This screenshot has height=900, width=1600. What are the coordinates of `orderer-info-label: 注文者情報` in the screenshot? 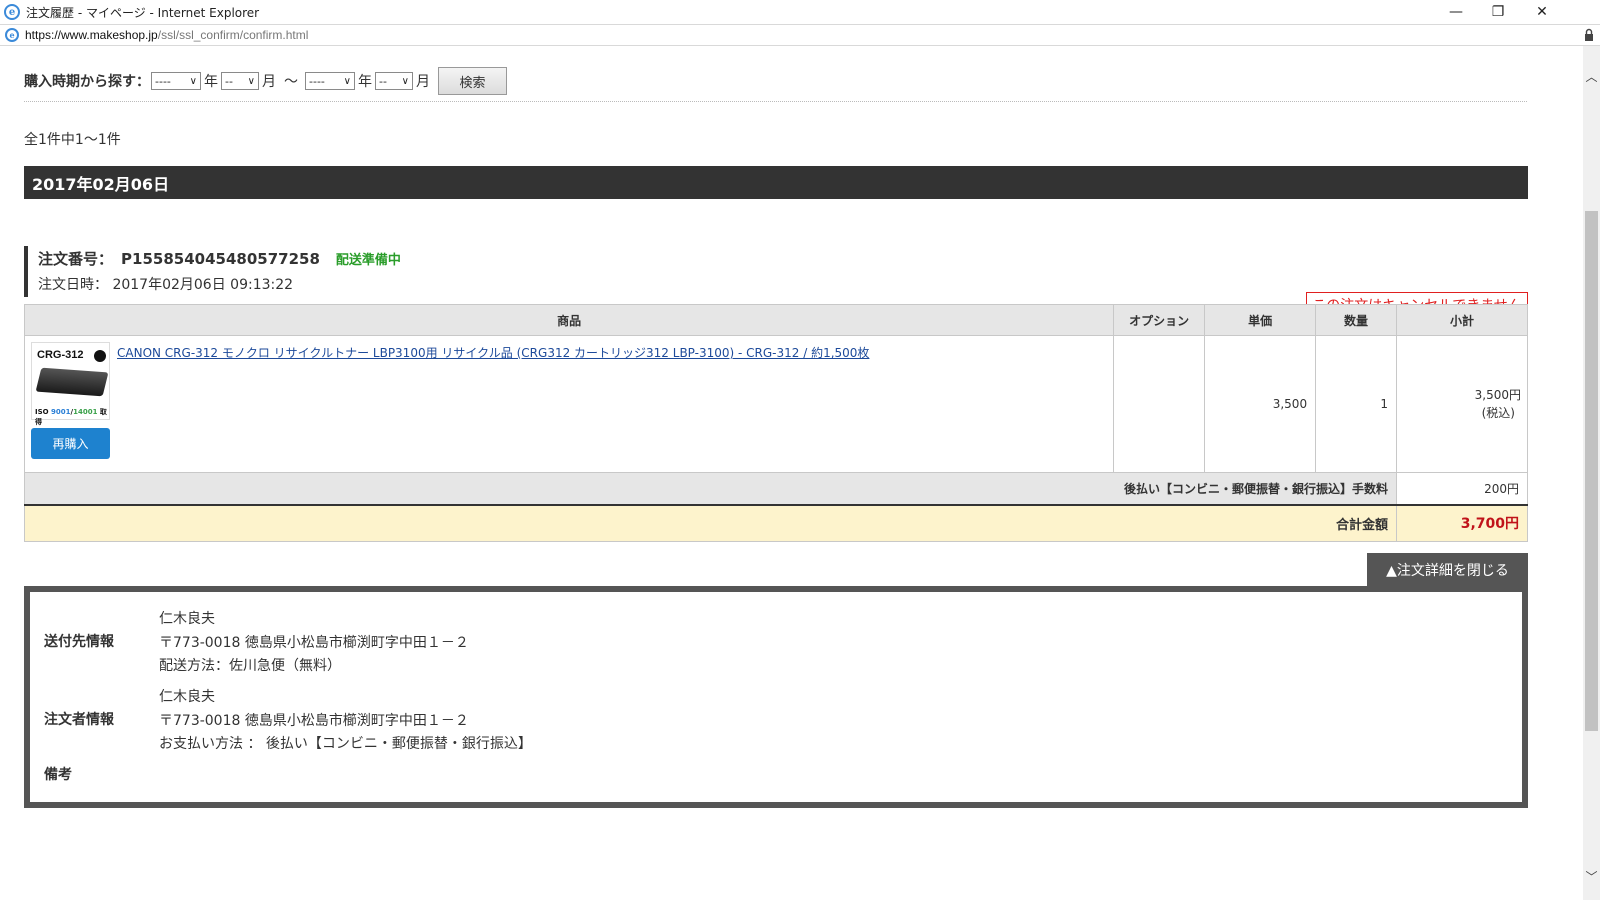 It's located at (79, 720).